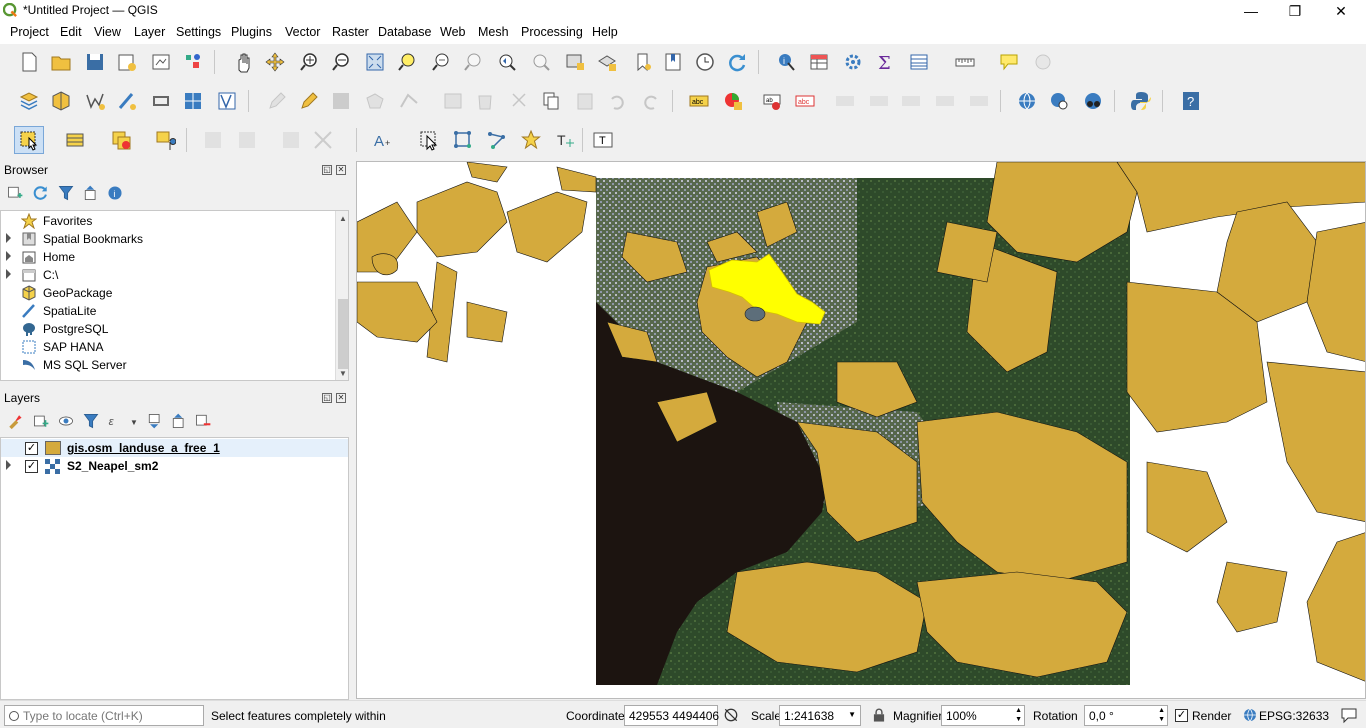 Image resolution: width=1366 pixels, height=728 pixels. Describe the element at coordinates (607, 62) in the screenshot. I see `new-3d-map-view-icon` at that location.